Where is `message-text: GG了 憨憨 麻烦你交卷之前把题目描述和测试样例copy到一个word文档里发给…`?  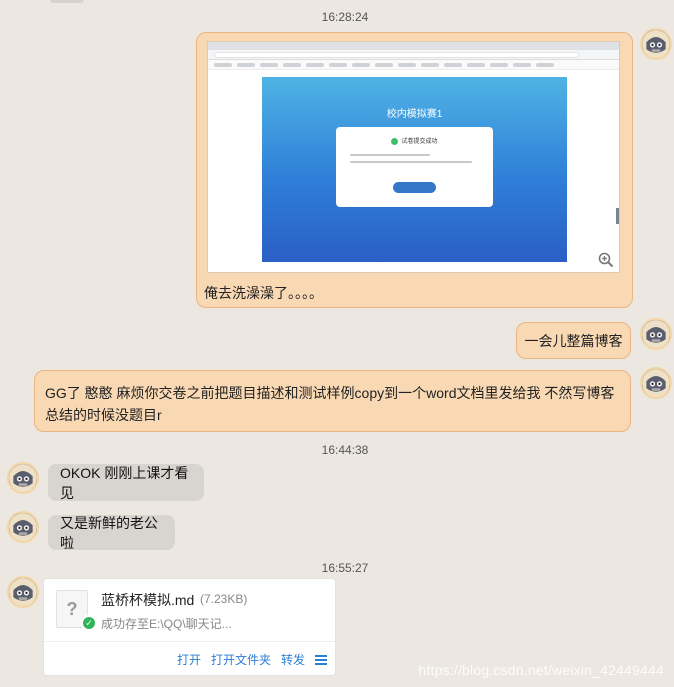 message-text: GG了 憨憨 麻烦你交卷之前把题目描述和测试样例copy到一个word文档里发给… is located at coordinates (330, 404).